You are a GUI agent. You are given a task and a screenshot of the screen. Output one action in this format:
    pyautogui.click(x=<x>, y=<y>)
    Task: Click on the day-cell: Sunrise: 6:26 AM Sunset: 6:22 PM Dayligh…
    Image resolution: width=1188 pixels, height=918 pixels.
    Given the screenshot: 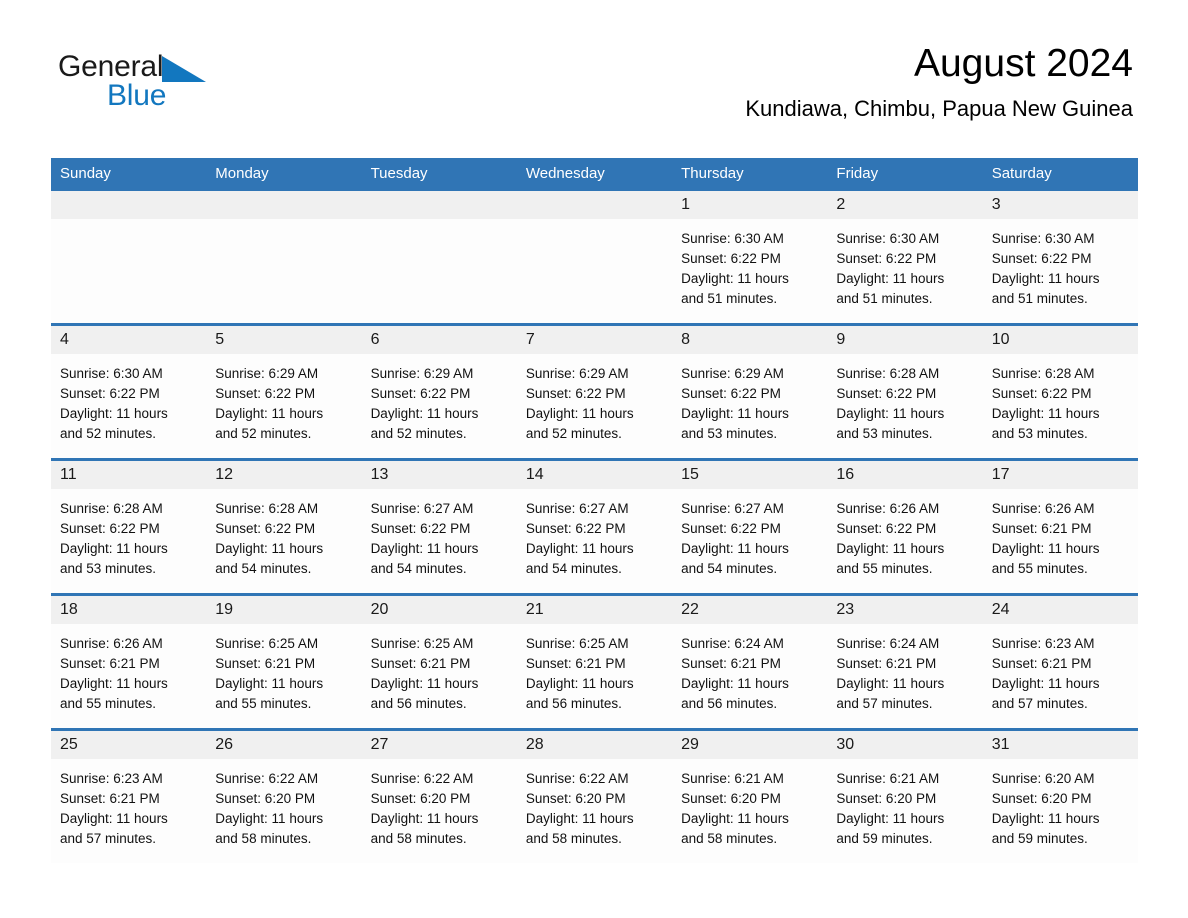 What is the action you would take?
    pyautogui.click(x=904, y=541)
    